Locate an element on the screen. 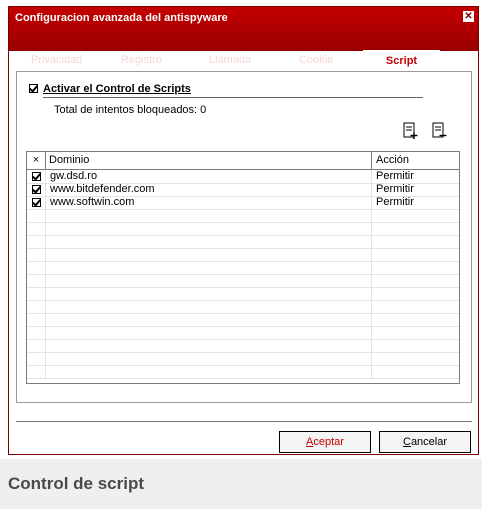 This screenshot has height=509, width=482. tab-registro: Registro is located at coordinates (141, 60).